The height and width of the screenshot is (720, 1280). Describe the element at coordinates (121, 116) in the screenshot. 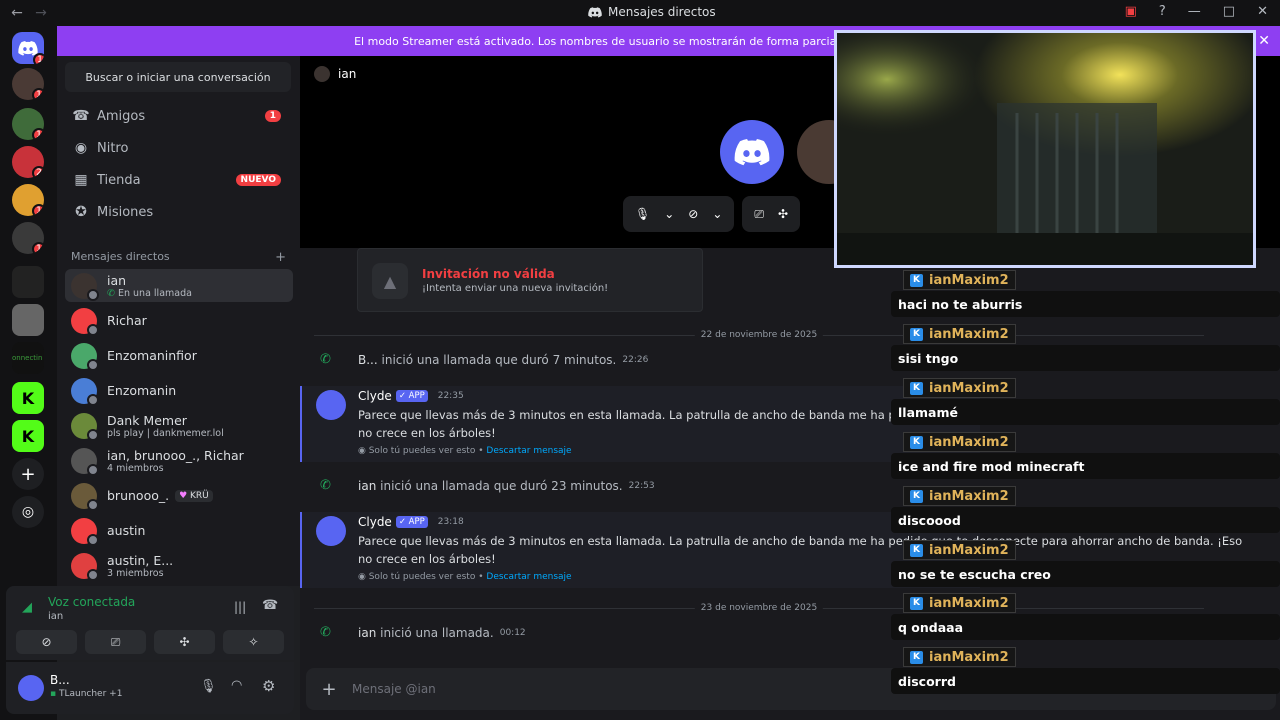

I see `nav-label: Amigos` at that location.